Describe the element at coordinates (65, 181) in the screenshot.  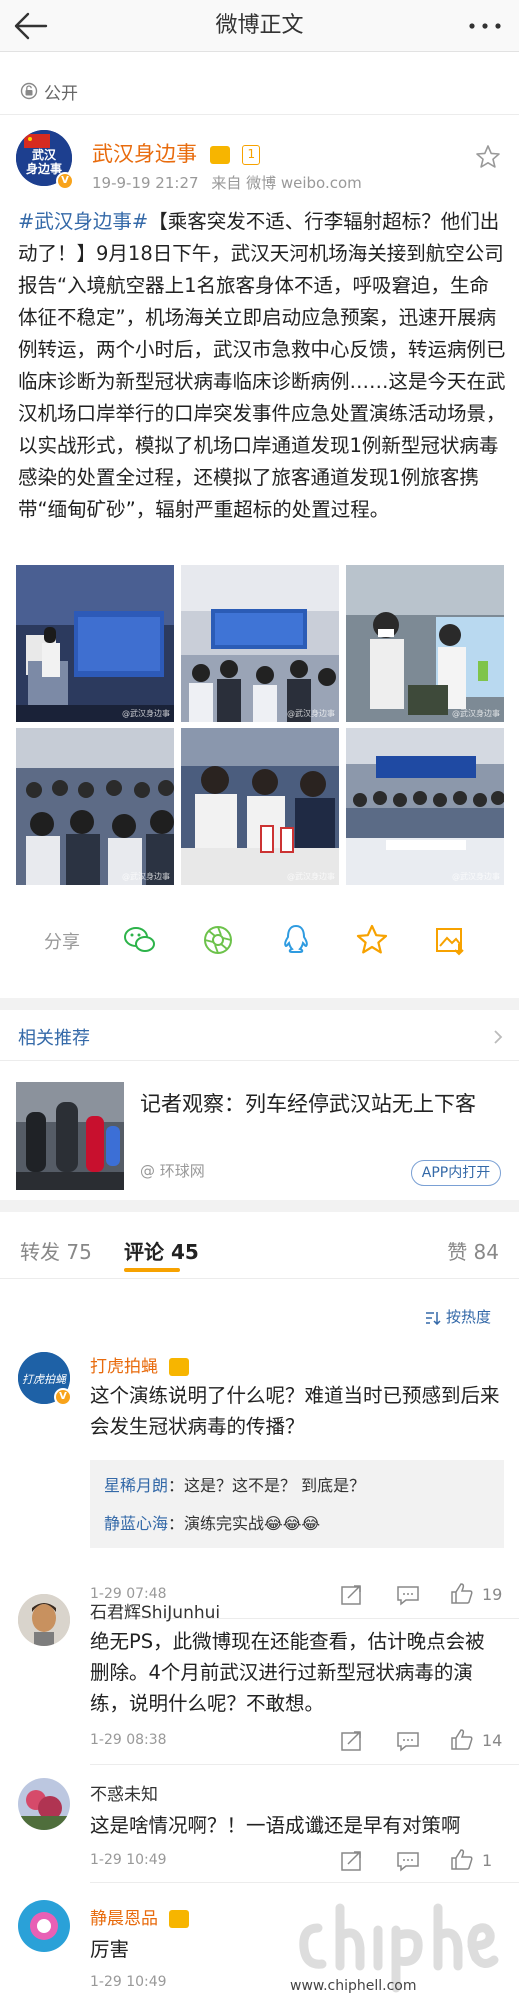
I see `verified-badge-icon: V` at that location.